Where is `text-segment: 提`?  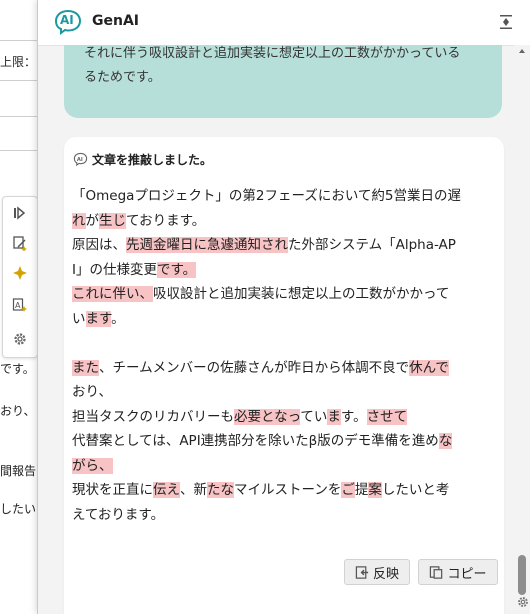 text-segment: 提 is located at coordinates (361, 490).